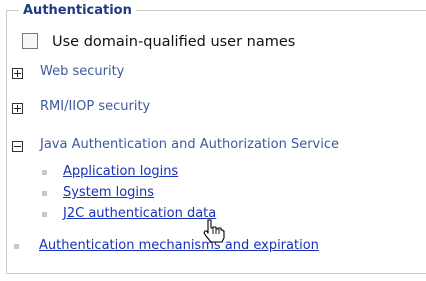 Image resolution: width=426 pixels, height=281 pixels. I want to click on application-logins-bullet-icon, so click(44, 172).